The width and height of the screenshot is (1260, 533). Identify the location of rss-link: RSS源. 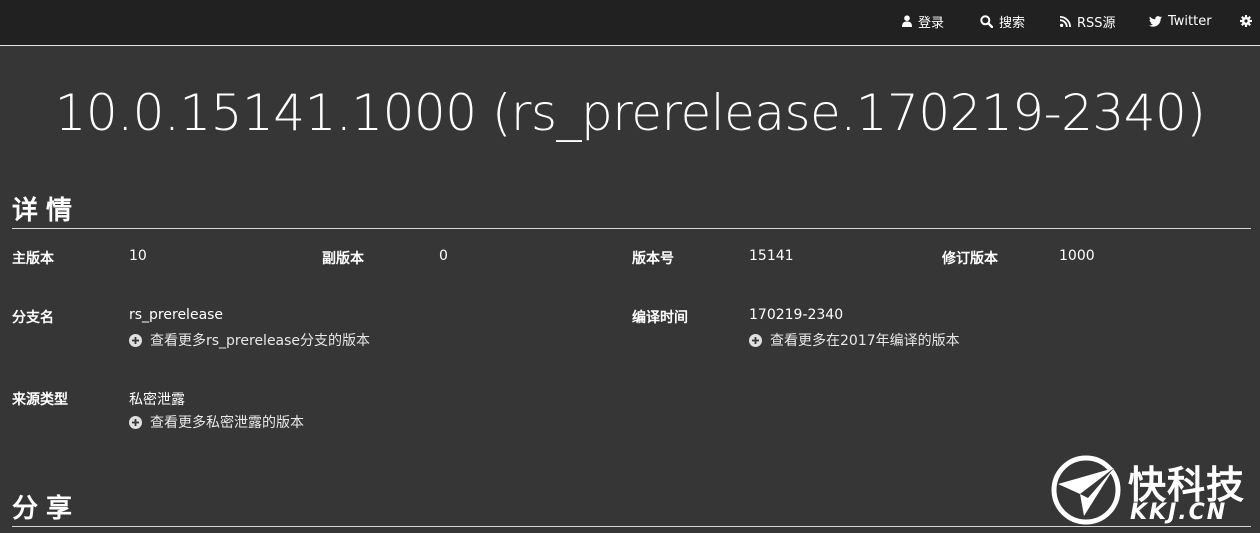
(1088, 21).